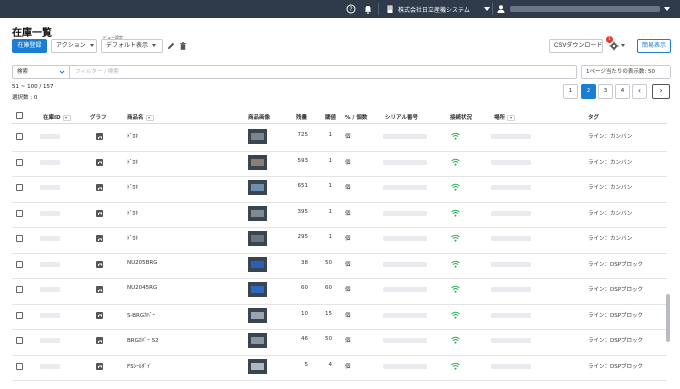  What do you see at coordinates (585, 9) in the screenshot?
I see `user-name` at bounding box center [585, 9].